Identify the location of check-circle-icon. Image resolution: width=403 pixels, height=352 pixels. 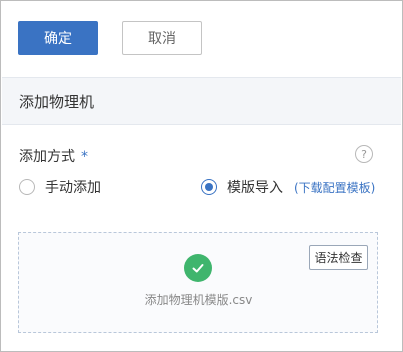
(198, 268).